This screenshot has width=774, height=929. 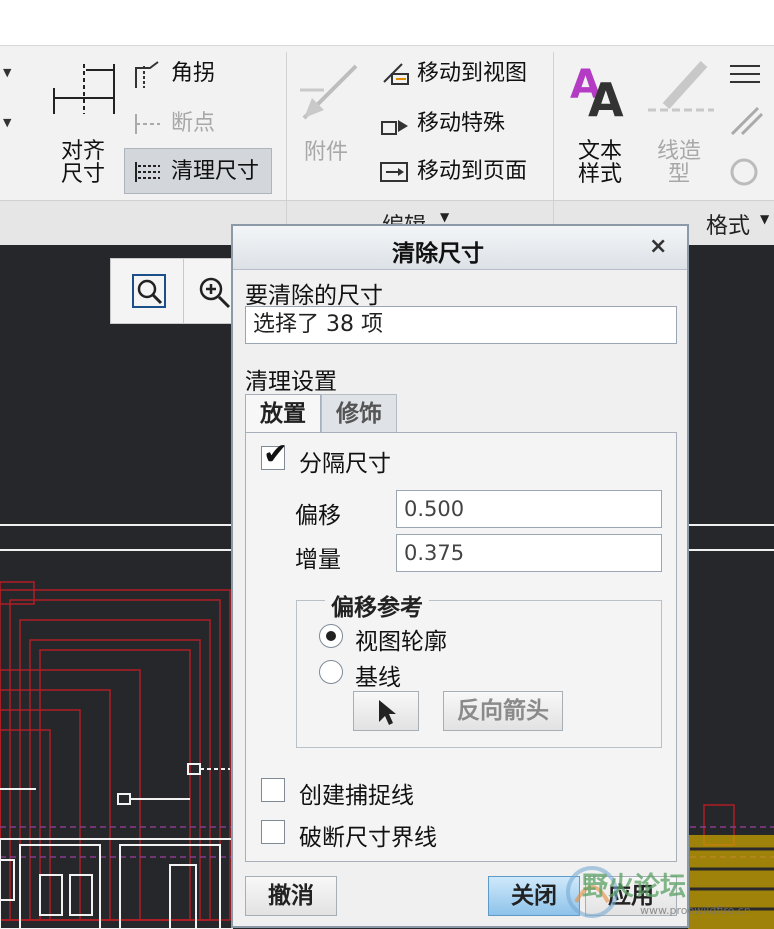 What do you see at coordinates (387, 23) in the screenshot?
I see `ribbon-header-strip` at bounding box center [387, 23].